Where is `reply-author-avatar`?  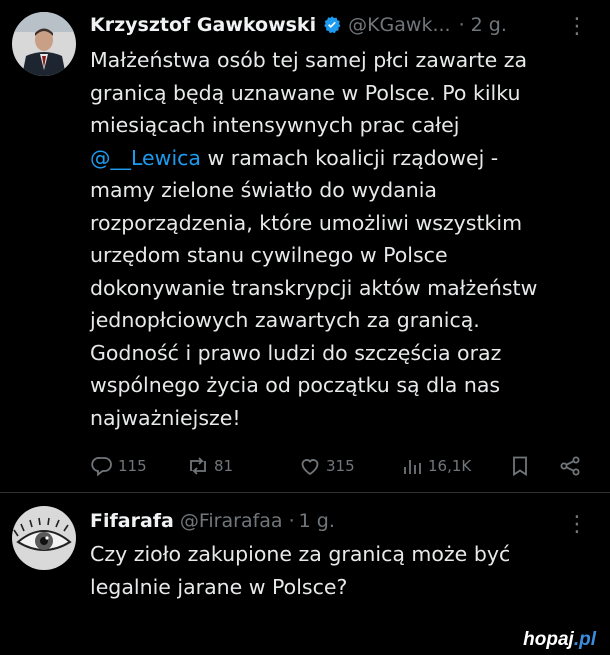 reply-author-avatar is located at coordinates (44, 538).